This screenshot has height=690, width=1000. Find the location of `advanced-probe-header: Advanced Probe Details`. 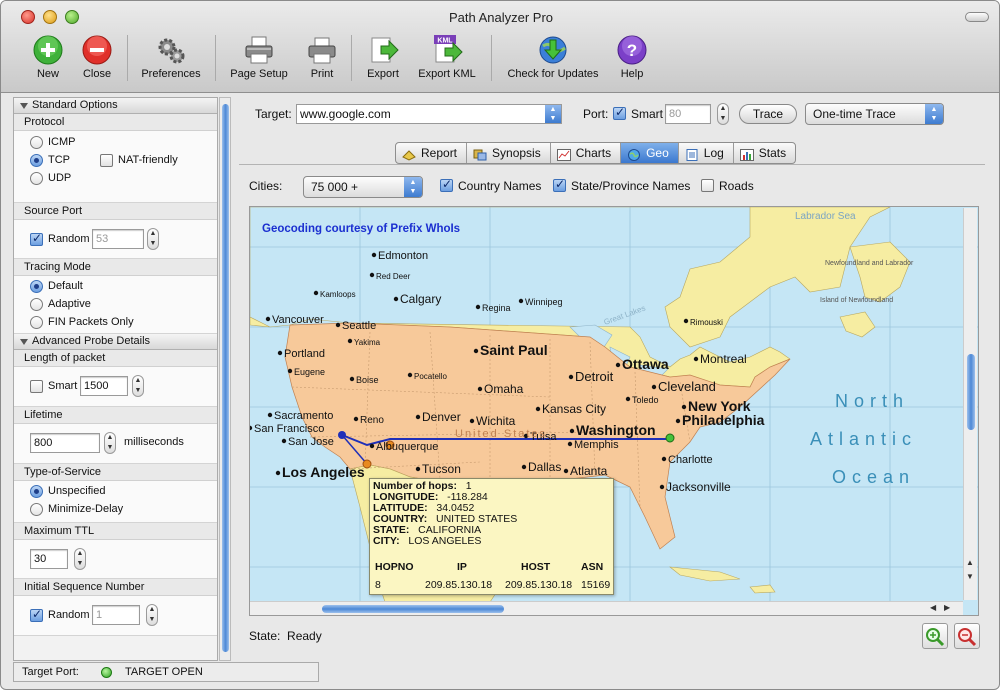

advanced-probe-header: Advanced Probe Details is located at coordinates (115, 342).